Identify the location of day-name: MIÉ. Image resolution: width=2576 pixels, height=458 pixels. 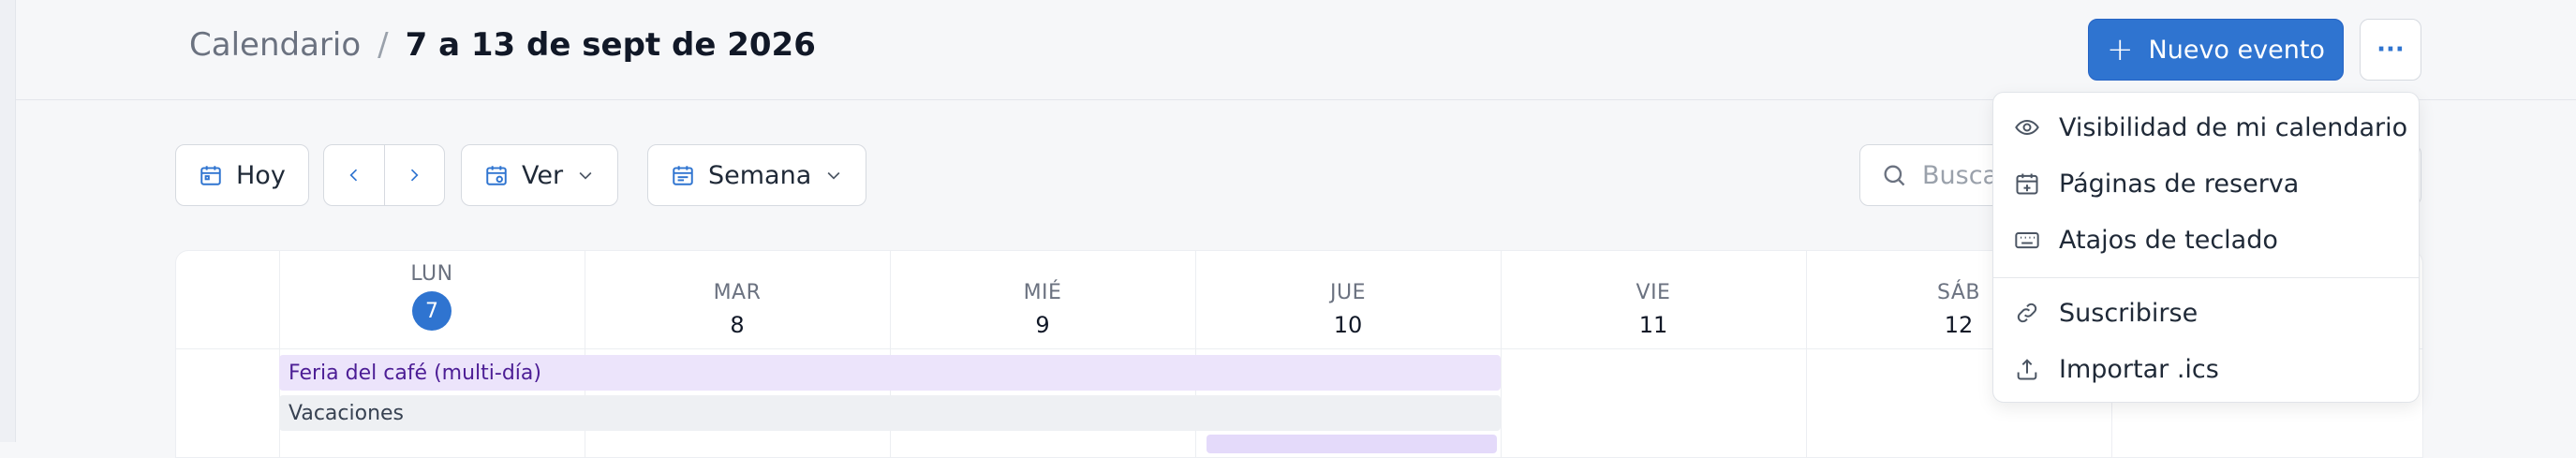
(1042, 292).